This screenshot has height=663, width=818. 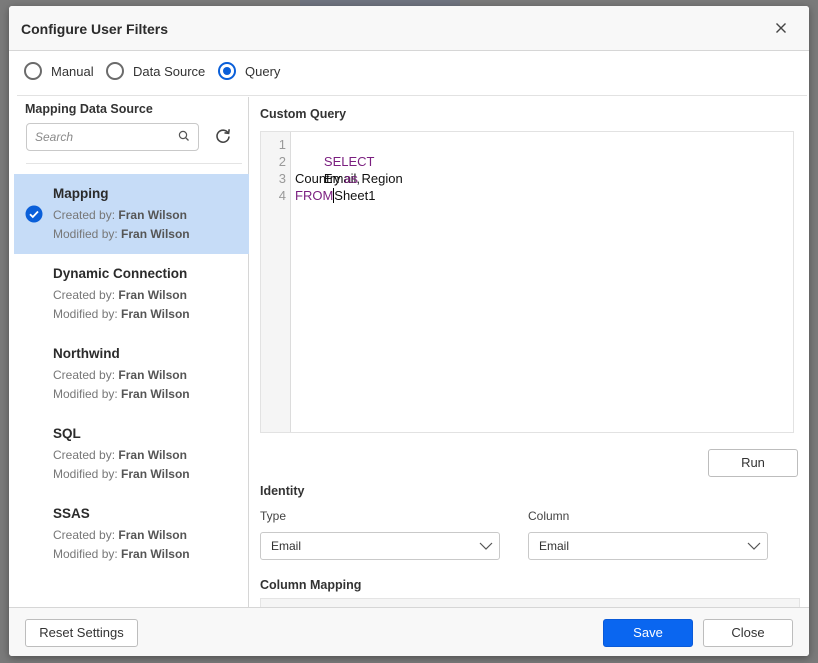 I want to click on dialog-header: Configure User Filters, so click(x=409, y=28).